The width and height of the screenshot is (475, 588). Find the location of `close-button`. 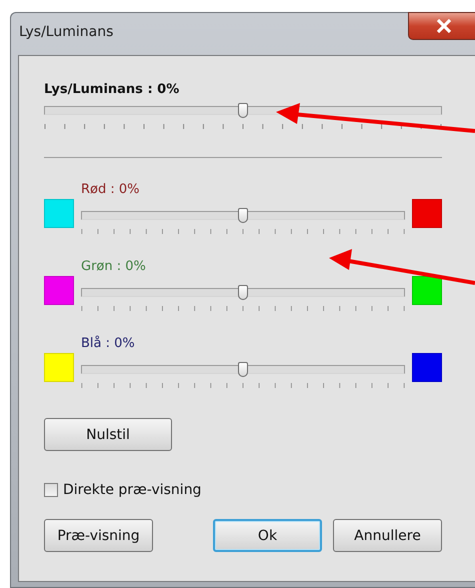

close-button is located at coordinates (441, 26).